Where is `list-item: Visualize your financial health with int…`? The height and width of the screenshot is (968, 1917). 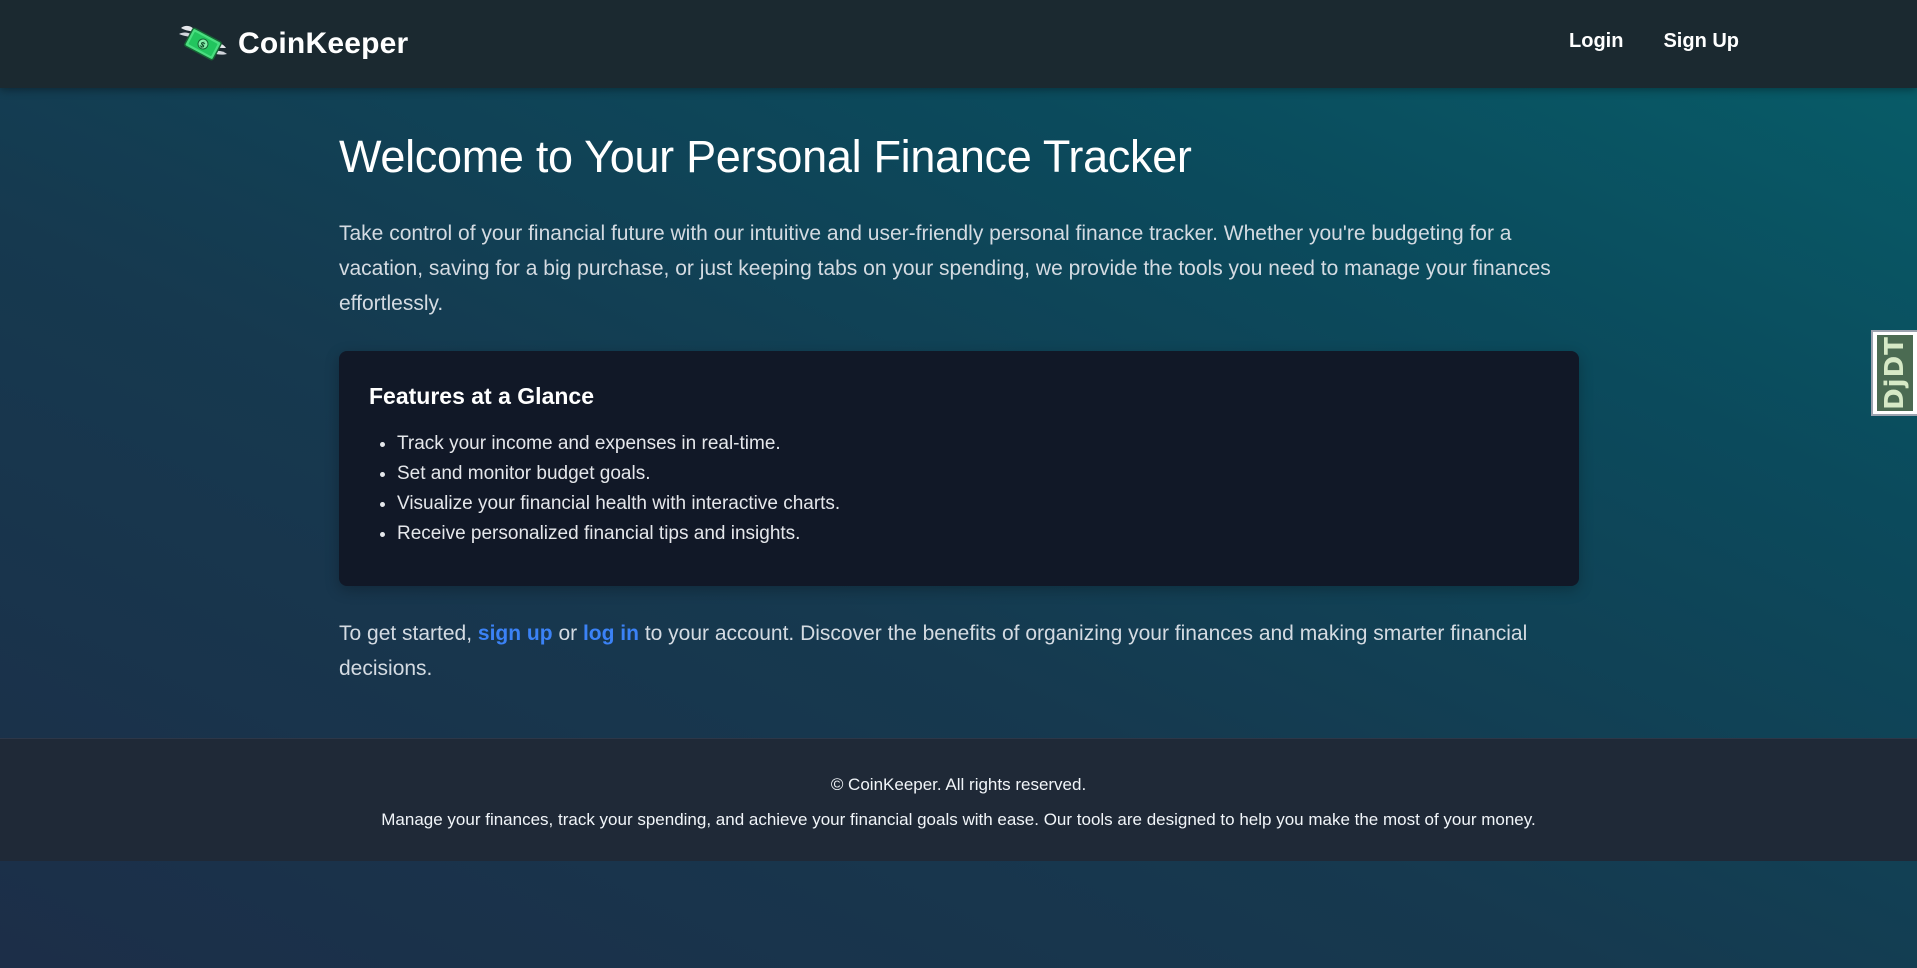
list-item: Visualize your financial health with int… is located at coordinates (973, 504).